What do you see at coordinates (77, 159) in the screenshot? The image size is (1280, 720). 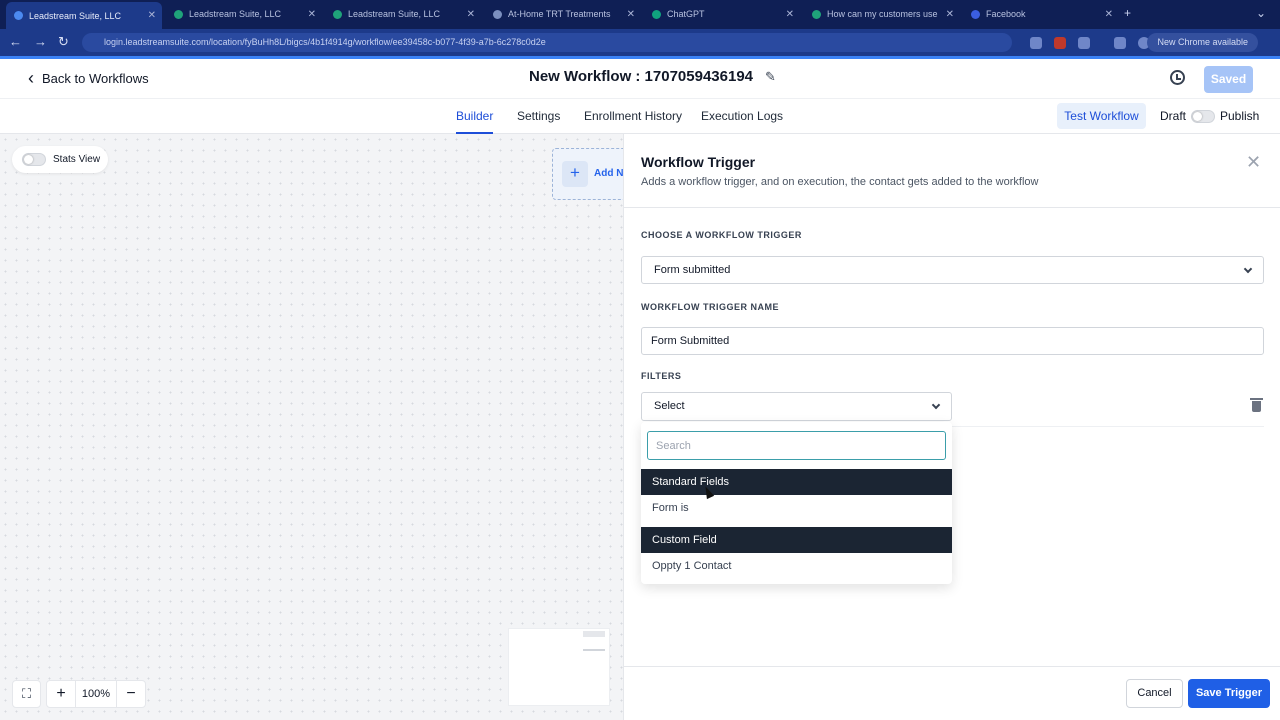 I see `stats-view-label: Stats View` at bounding box center [77, 159].